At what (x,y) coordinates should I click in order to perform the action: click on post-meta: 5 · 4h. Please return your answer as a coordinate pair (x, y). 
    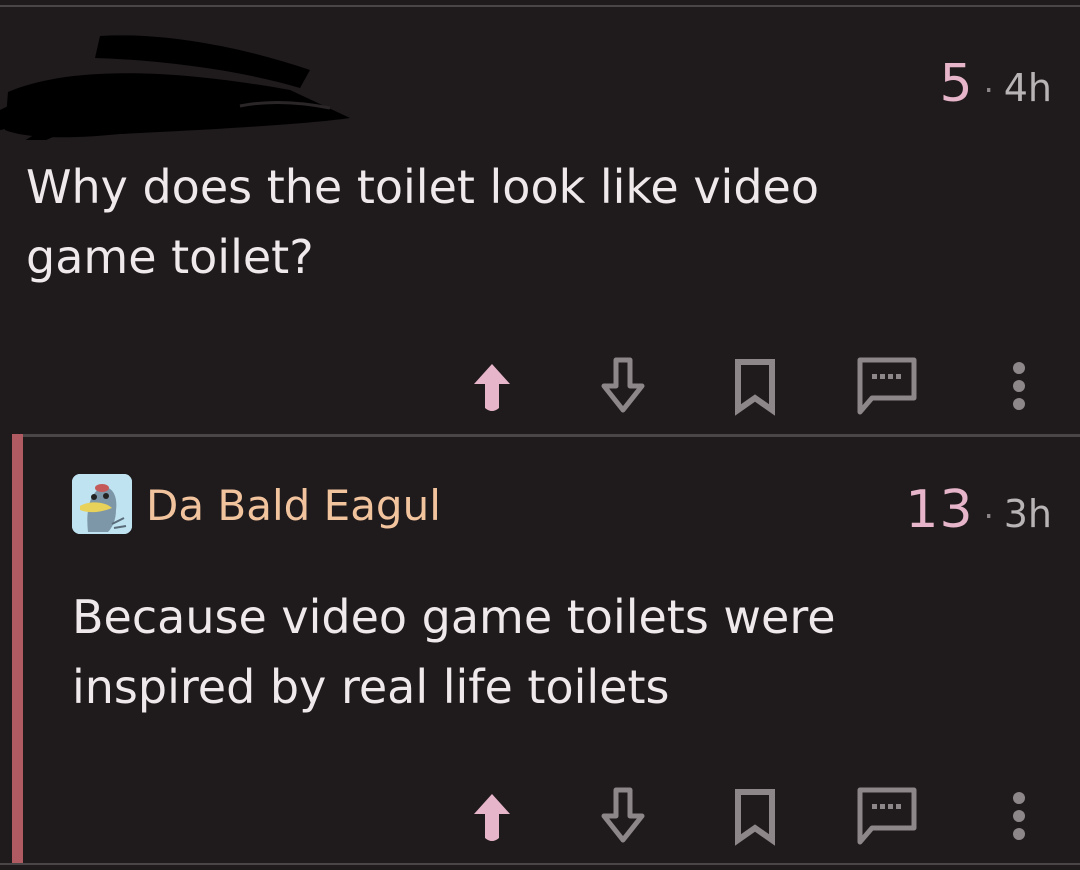
    Looking at the image, I should click on (995, 84).